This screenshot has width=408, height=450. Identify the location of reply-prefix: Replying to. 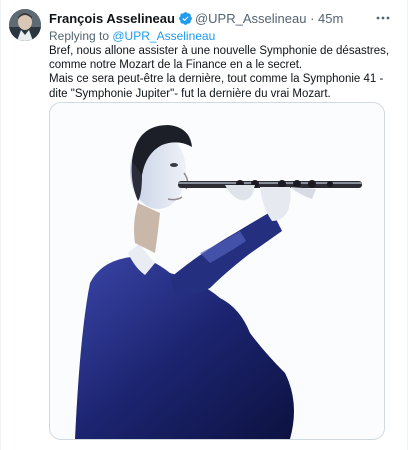
(81, 36).